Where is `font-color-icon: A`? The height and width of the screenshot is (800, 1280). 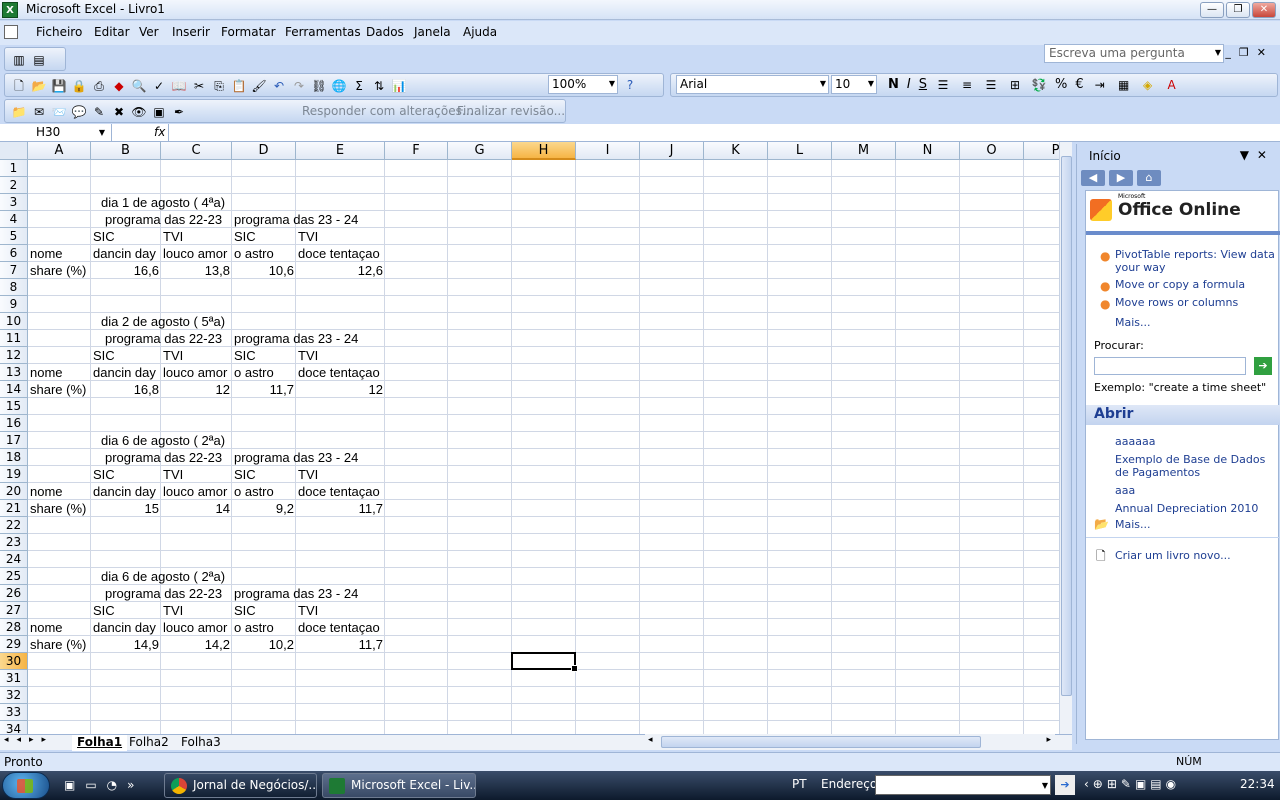 font-color-icon: A is located at coordinates (1172, 85).